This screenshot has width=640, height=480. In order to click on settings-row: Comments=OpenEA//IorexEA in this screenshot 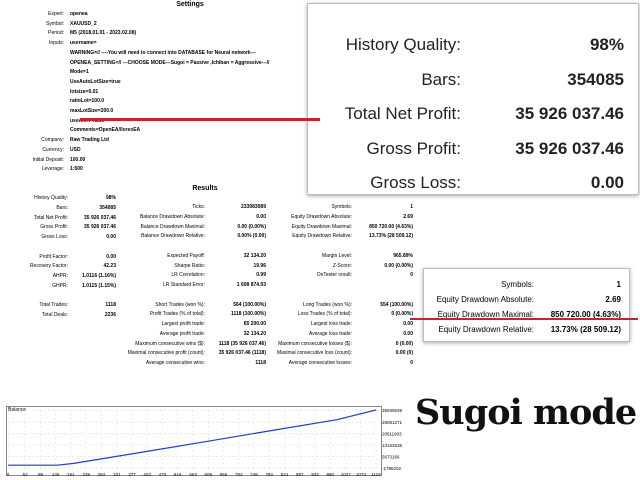, I will do `click(150, 130)`.